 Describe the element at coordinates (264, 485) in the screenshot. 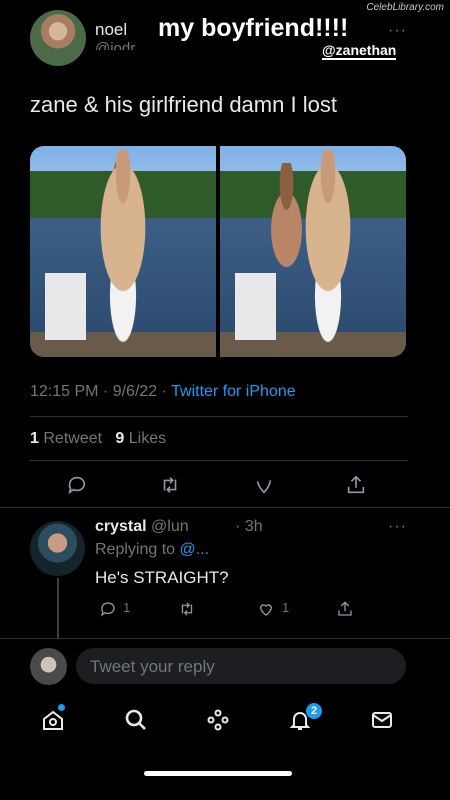

I see `like-icon` at that location.